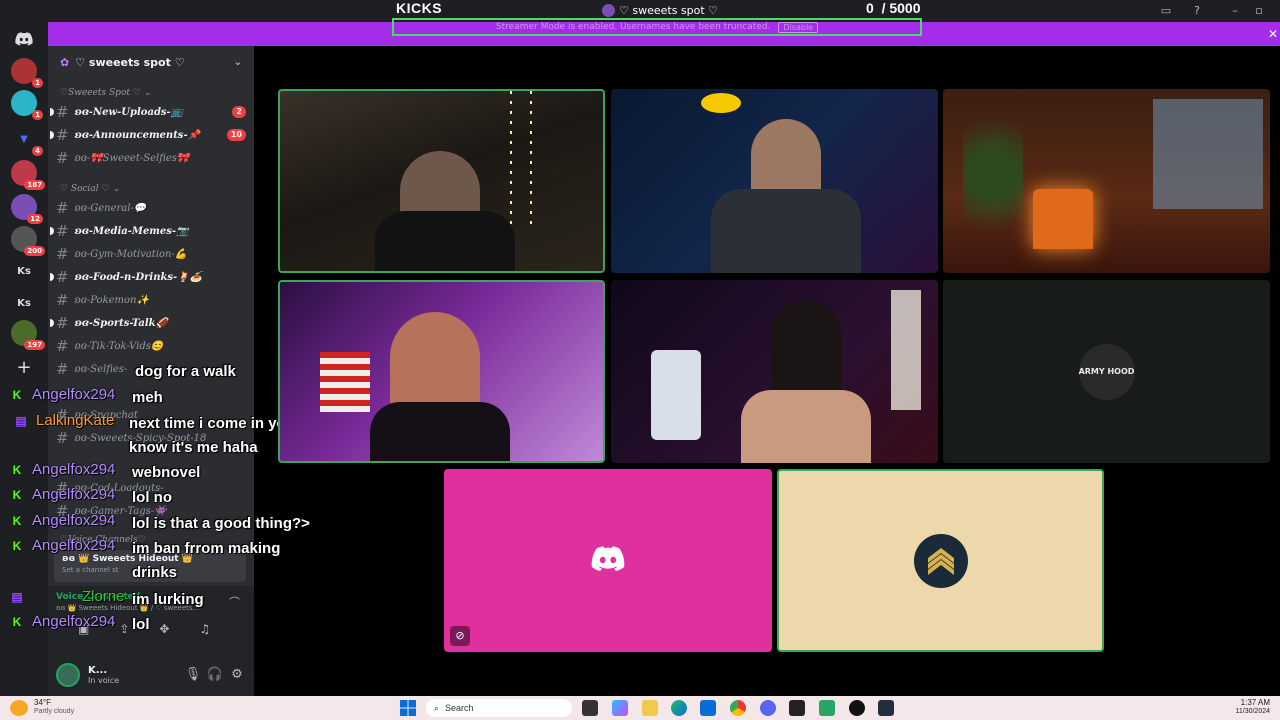 This screenshot has width=1280, height=720. I want to click on avatar-tile-sergeant, so click(940, 560).